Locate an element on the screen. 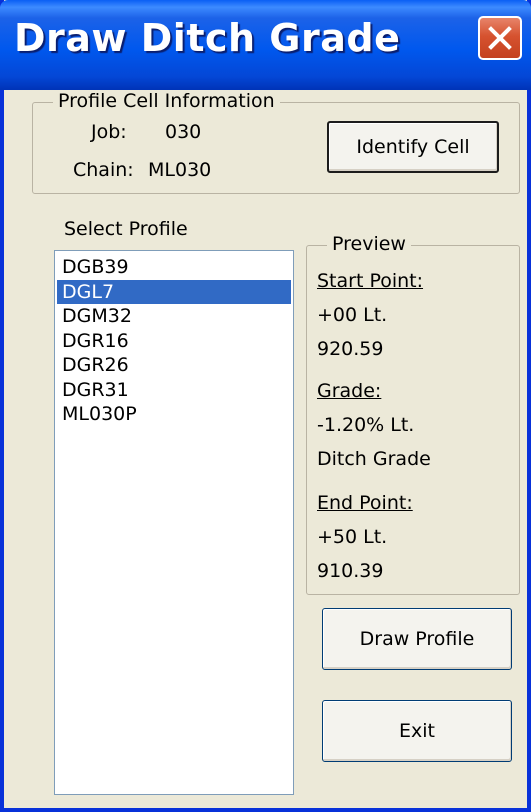 This screenshot has width=531, height=812. title-bar: Draw Ditch Grade is located at coordinates (265, 45).